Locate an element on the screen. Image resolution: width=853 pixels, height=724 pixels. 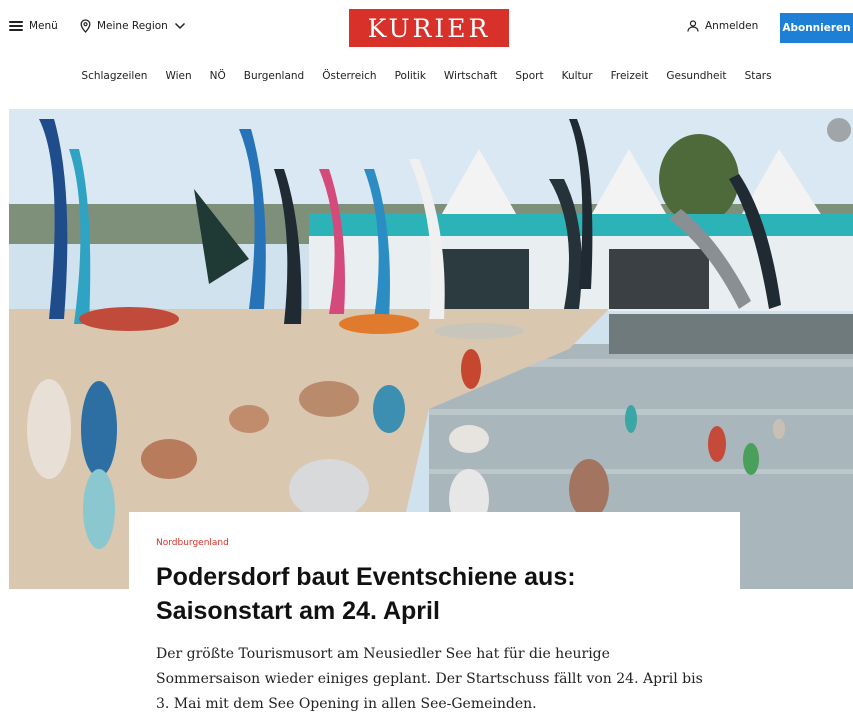
hamburger-icon is located at coordinates (16, 26).